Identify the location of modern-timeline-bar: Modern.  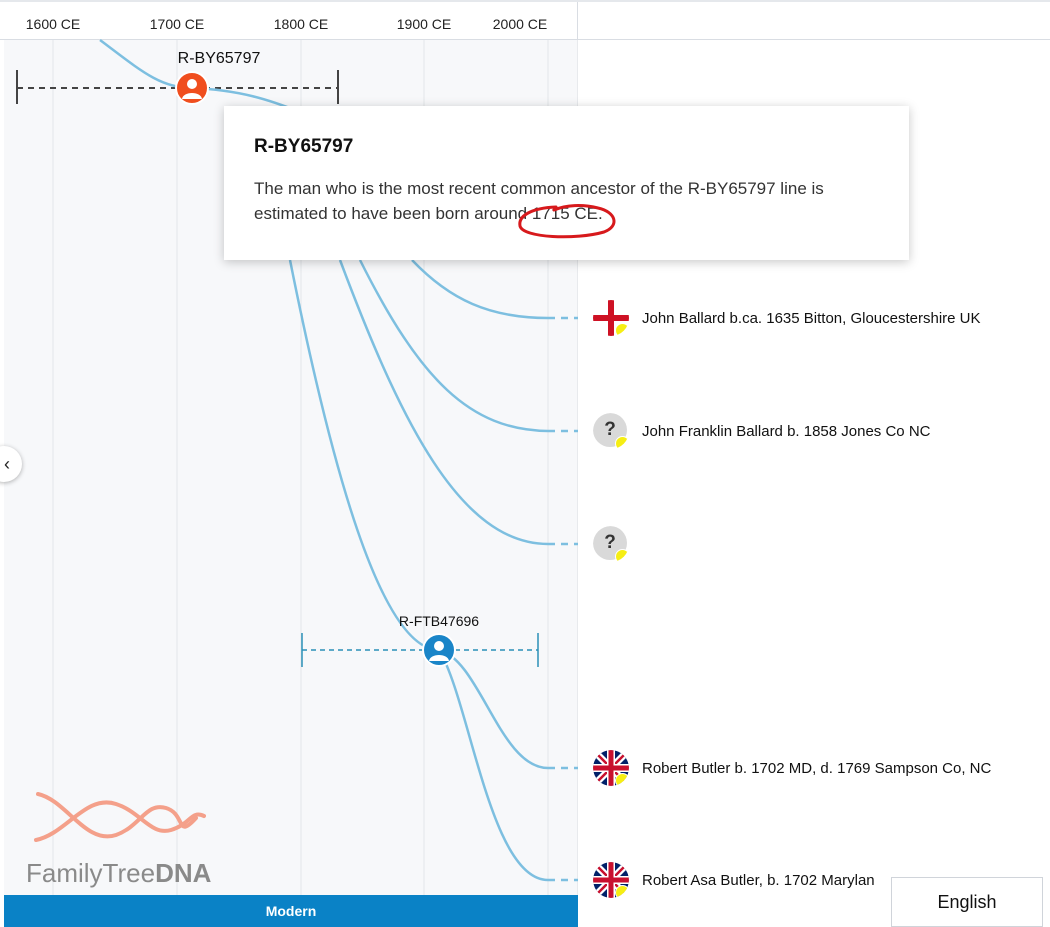
(291, 911).